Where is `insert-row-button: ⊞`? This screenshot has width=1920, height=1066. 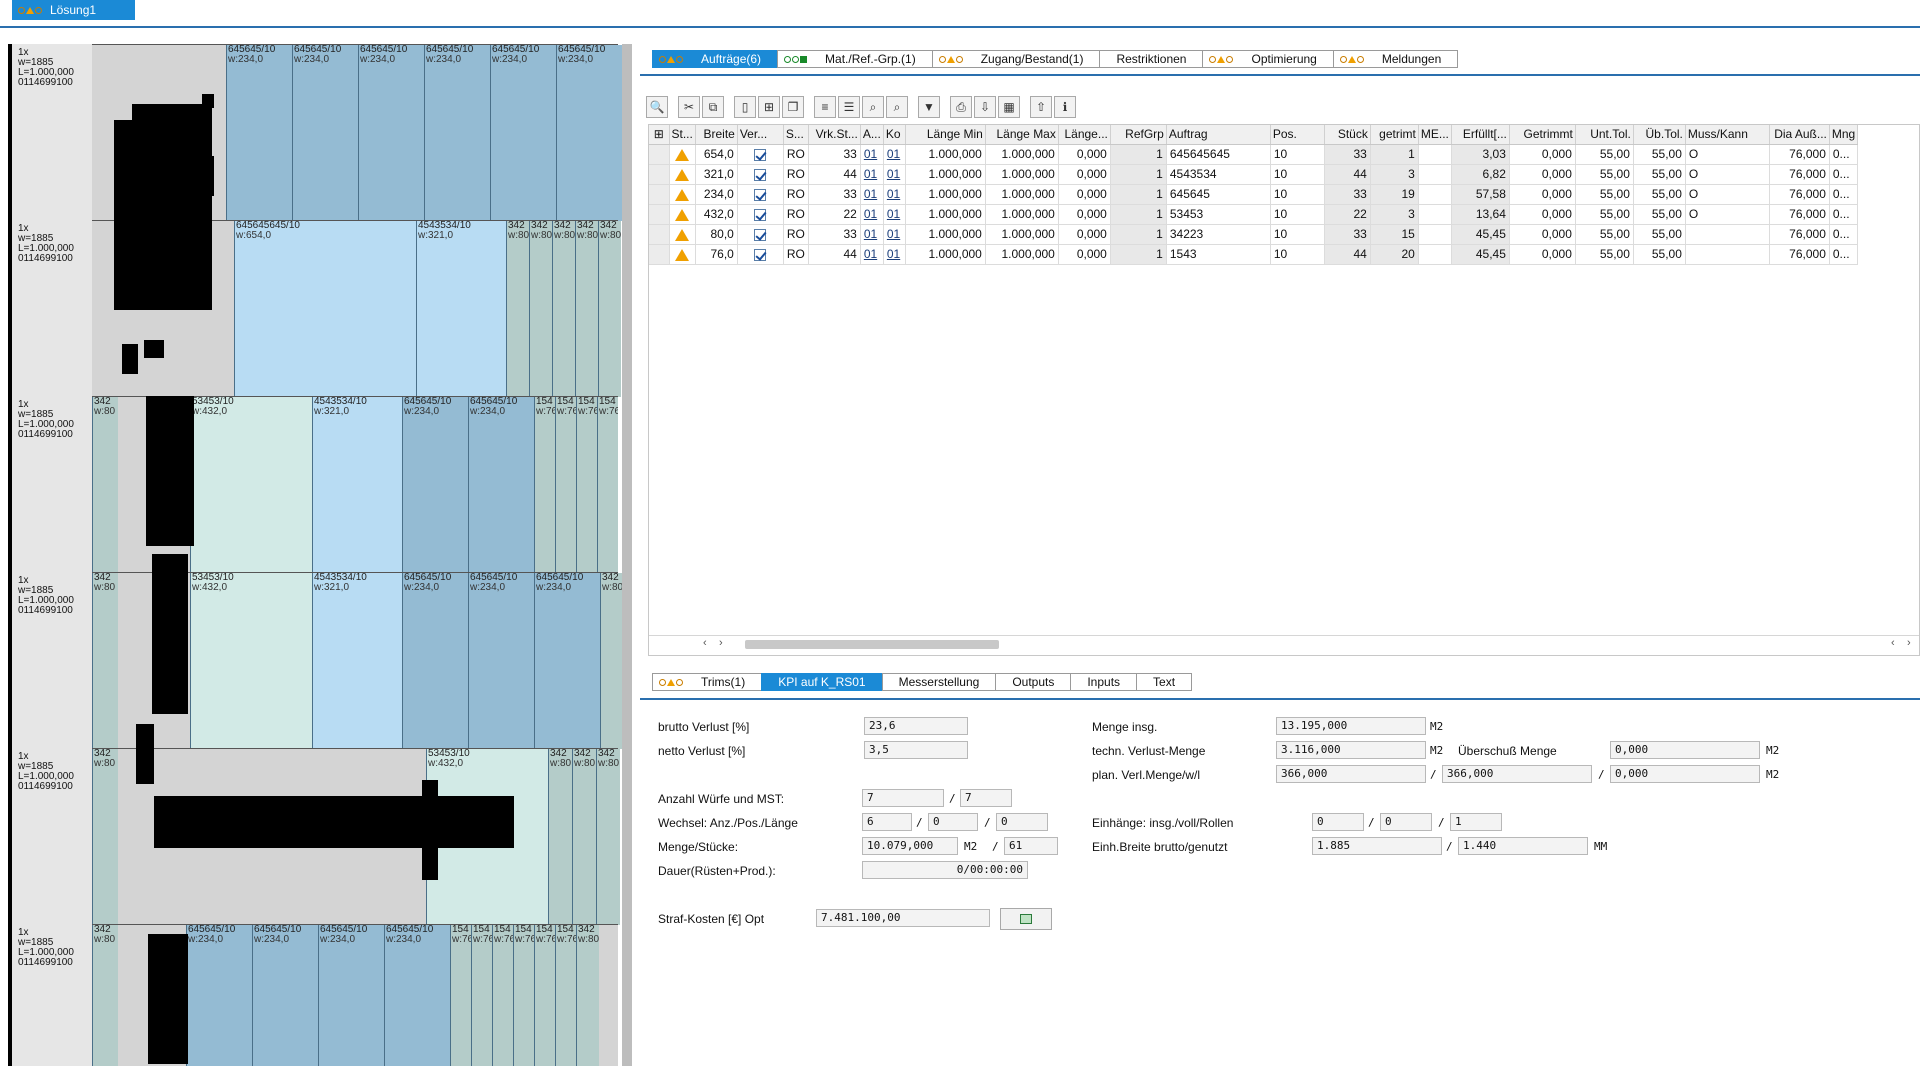
insert-row-button: ⊞ is located at coordinates (769, 107).